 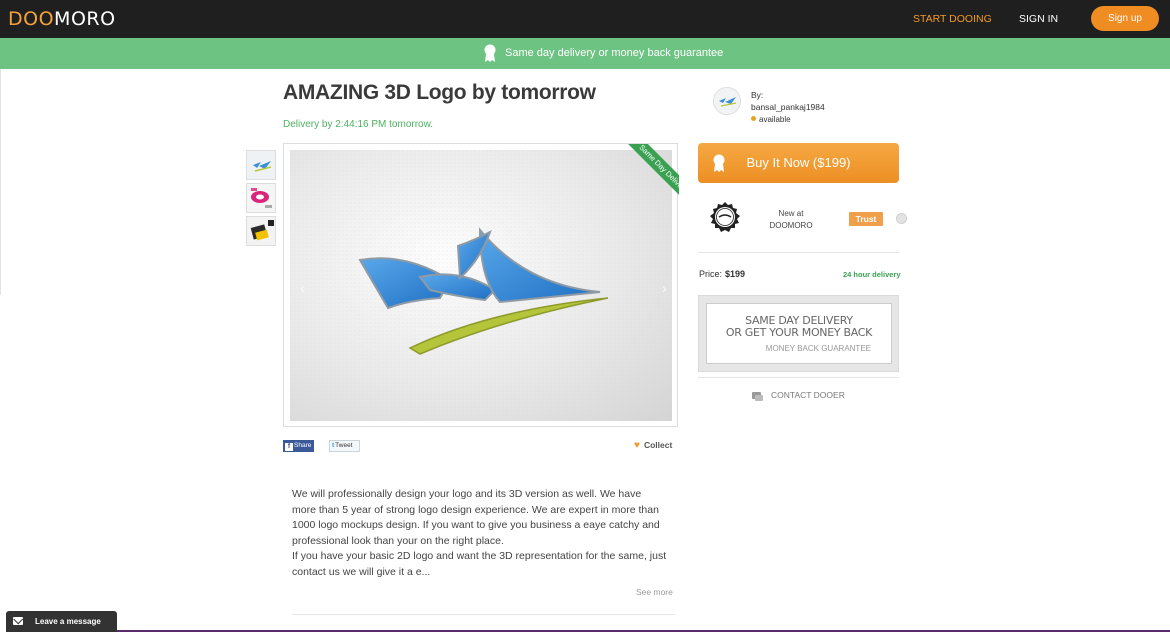 I want to click on facebook-share-button: f Share, so click(x=298, y=446).